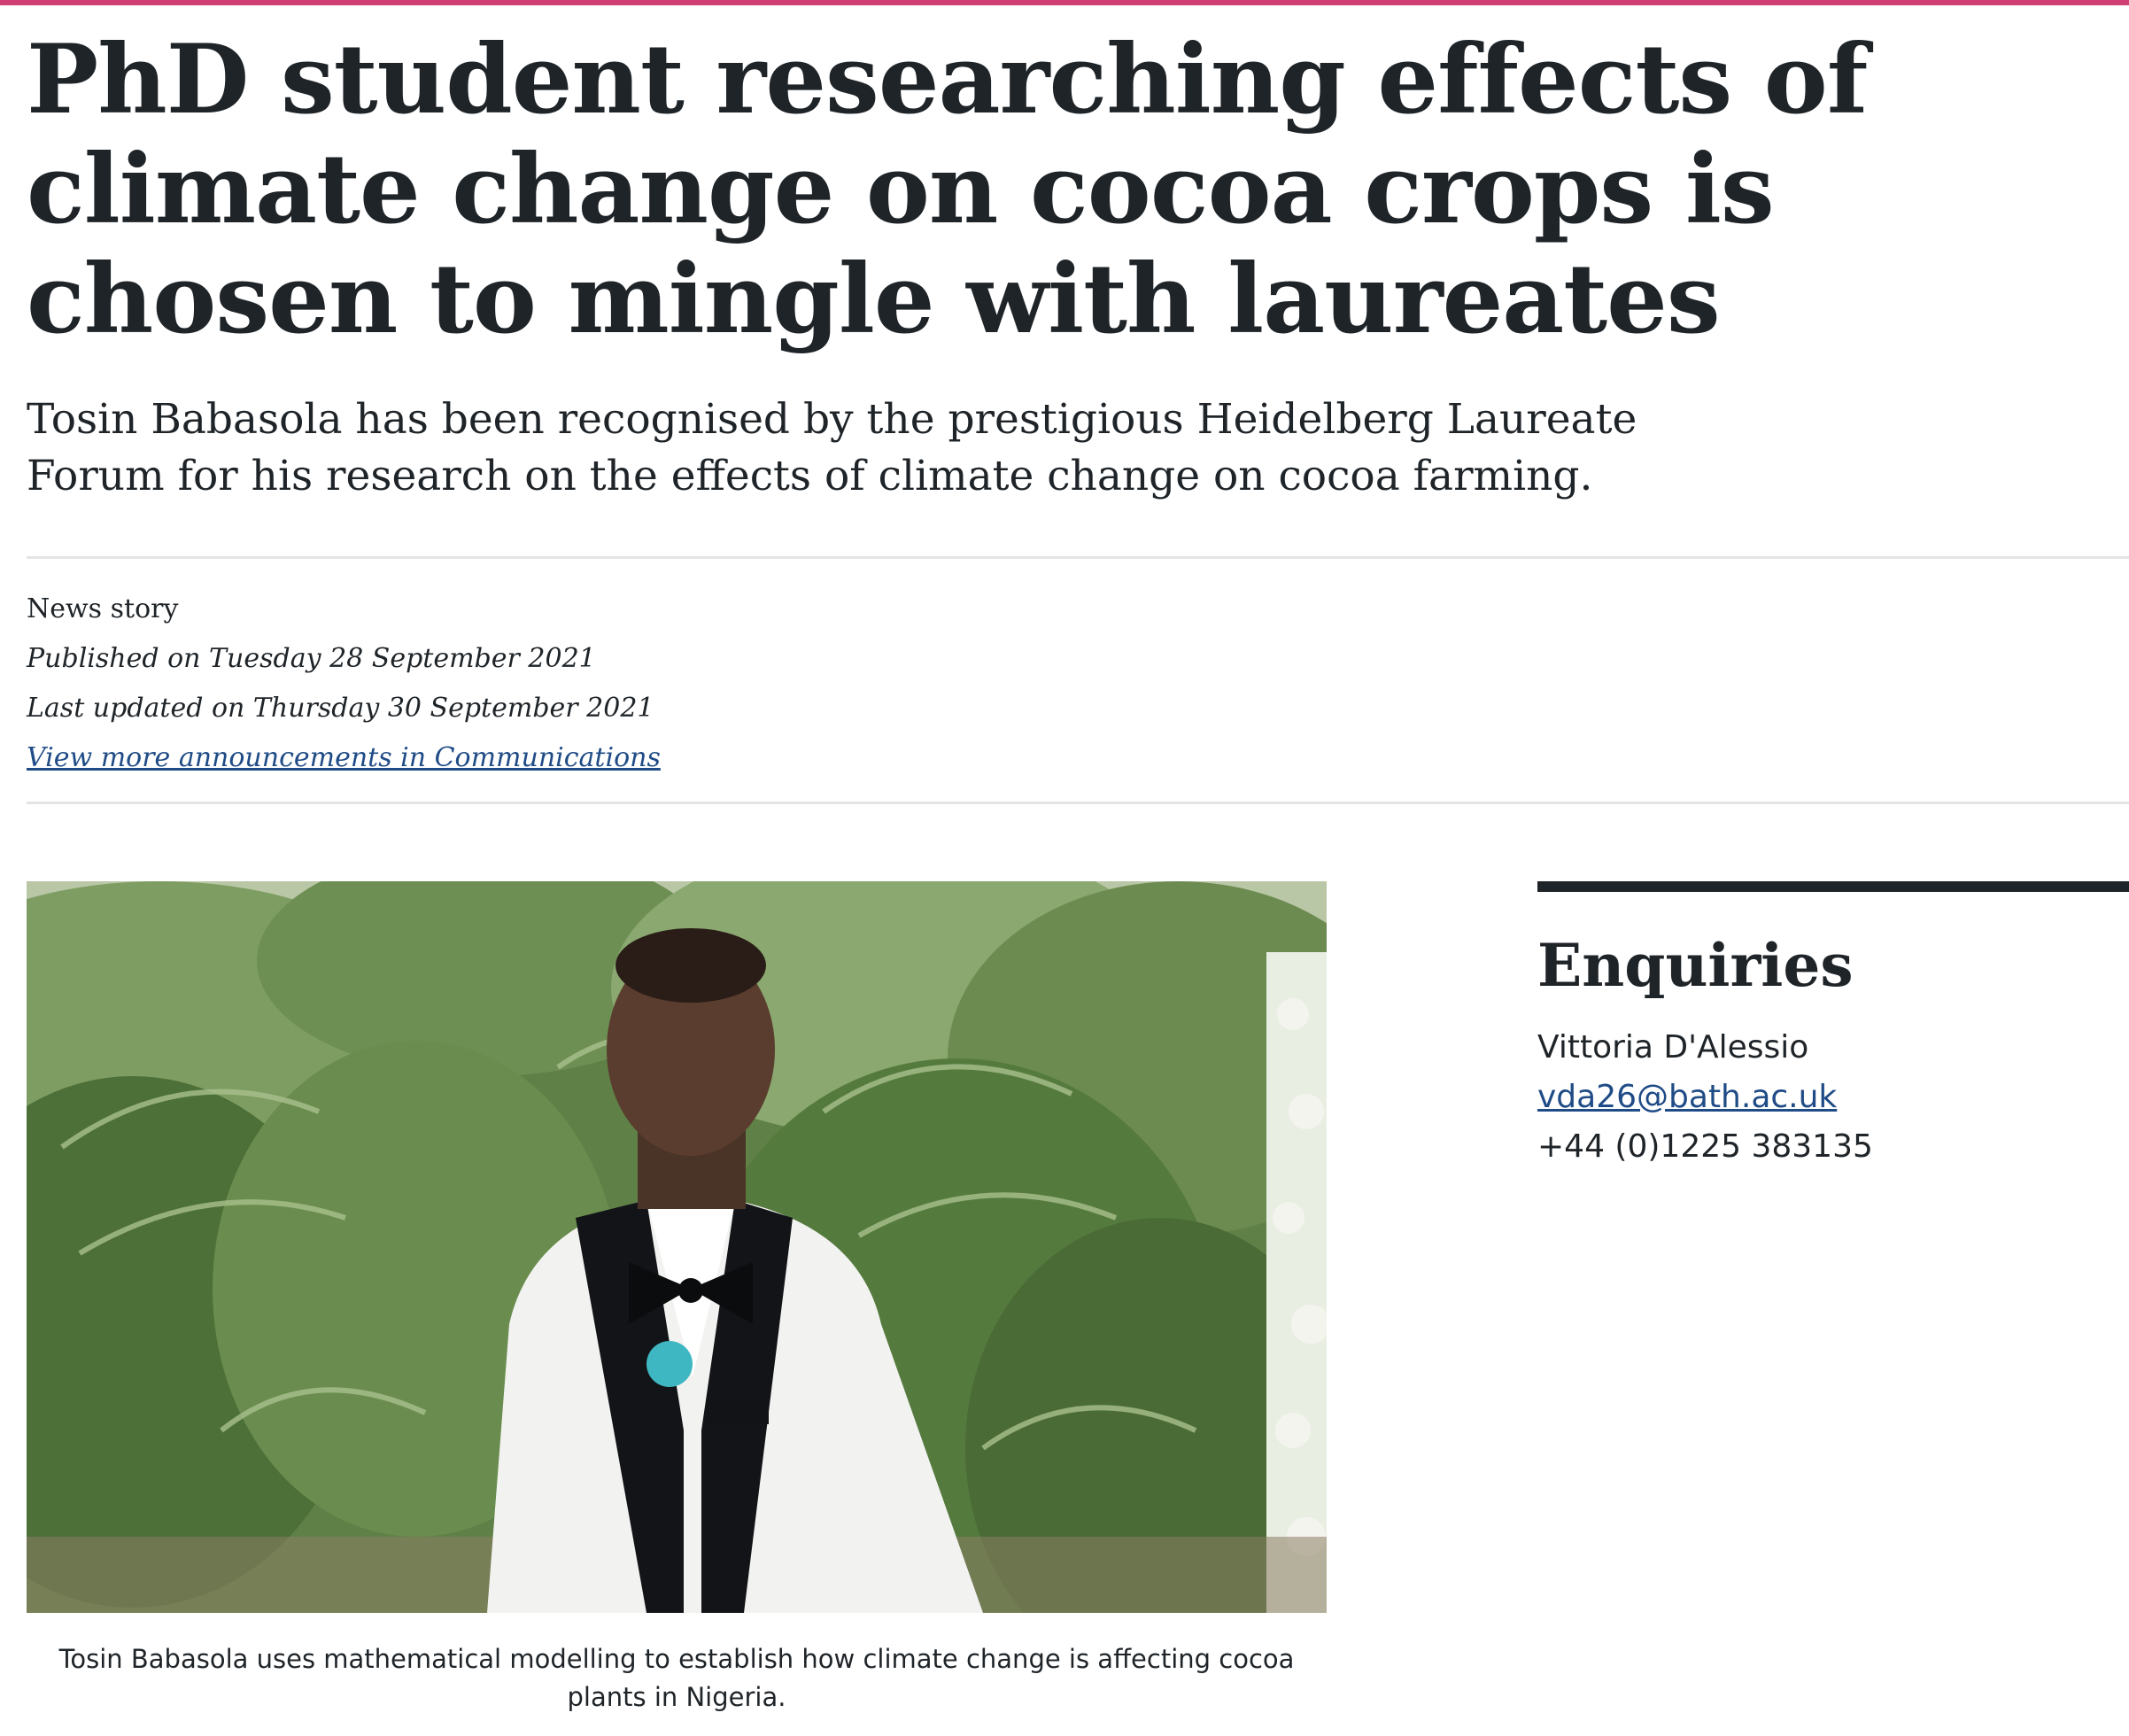 This screenshot has width=2129, height=1736. Describe the element at coordinates (311, 658) in the screenshot. I see `published-date: Published on Tuesday 28 September 2021` at that location.